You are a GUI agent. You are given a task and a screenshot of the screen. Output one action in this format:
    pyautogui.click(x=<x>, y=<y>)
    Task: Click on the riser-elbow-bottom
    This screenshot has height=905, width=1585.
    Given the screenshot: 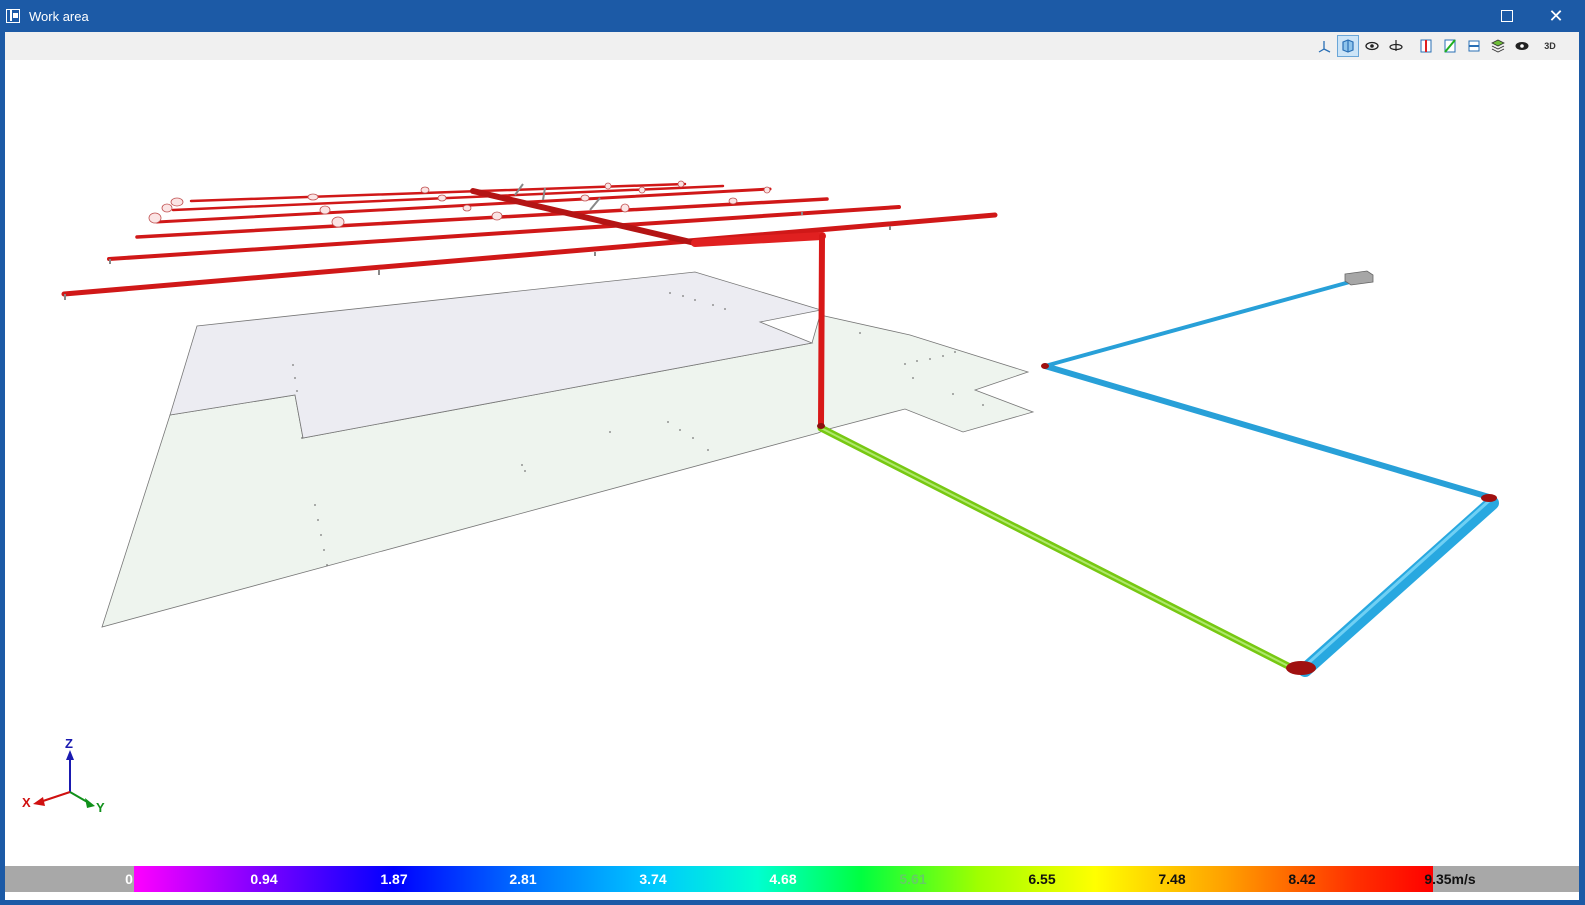 What is the action you would take?
    pyautogui.click(x=821, y=426)
    